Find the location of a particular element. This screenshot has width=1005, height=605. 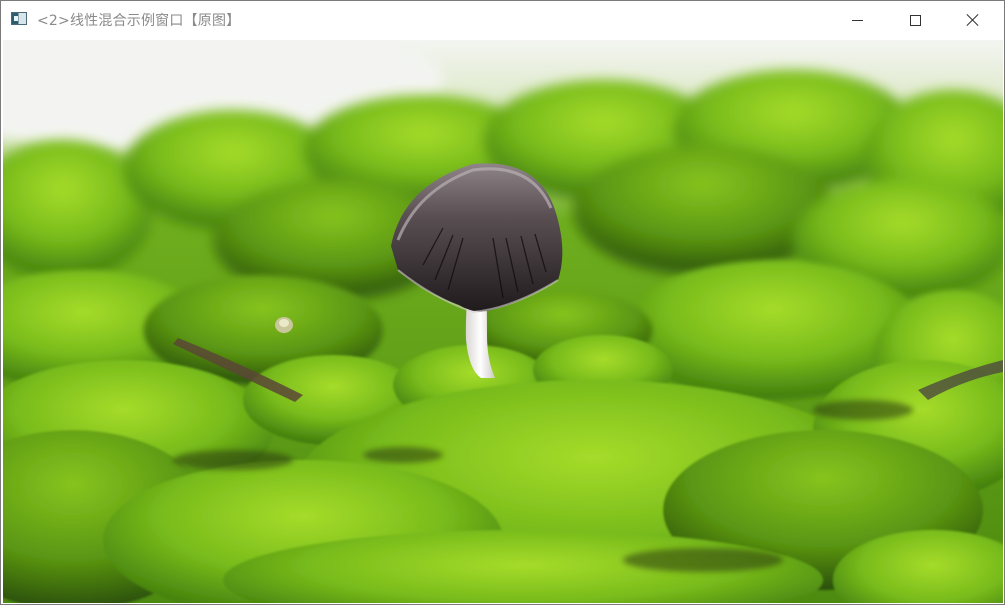

minimize-button is located at coordinates (857, 20).